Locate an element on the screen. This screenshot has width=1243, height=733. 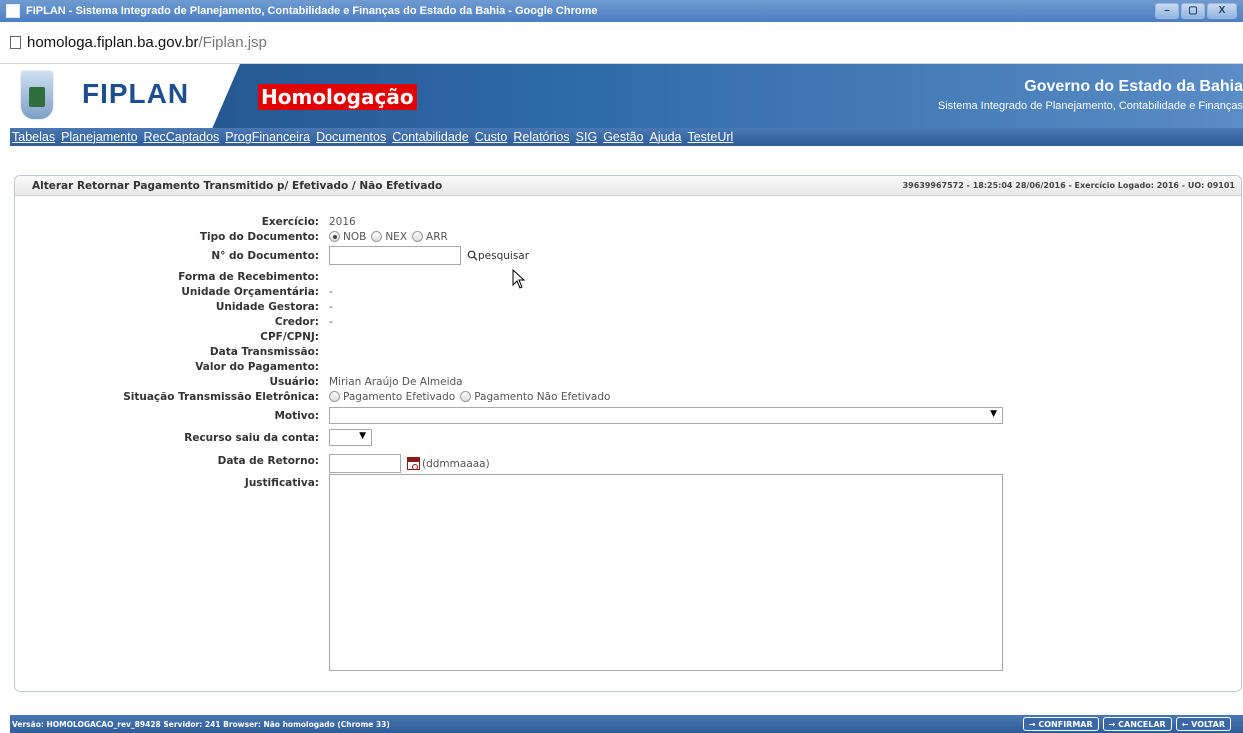
data-transmissao-label: Data Transmissão: is located at coordinates (264, 351).